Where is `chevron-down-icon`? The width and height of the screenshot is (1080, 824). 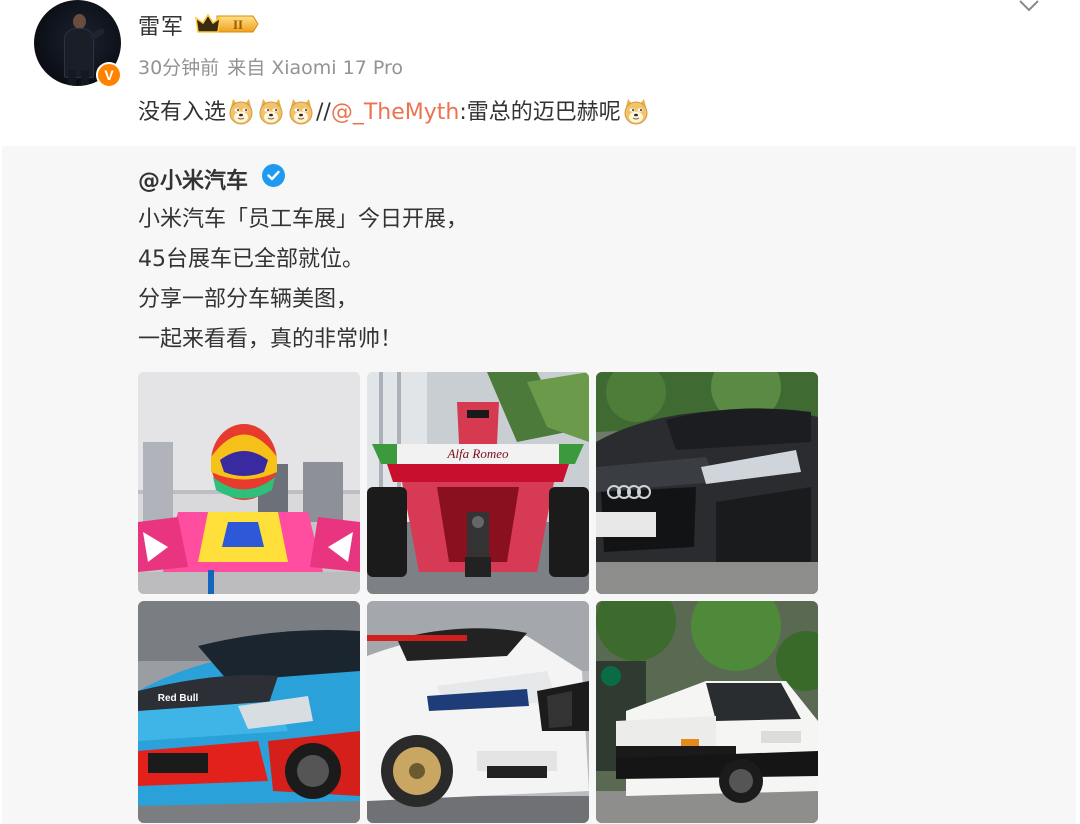
chevron-down-icon is located at coordinates (1029, 7).